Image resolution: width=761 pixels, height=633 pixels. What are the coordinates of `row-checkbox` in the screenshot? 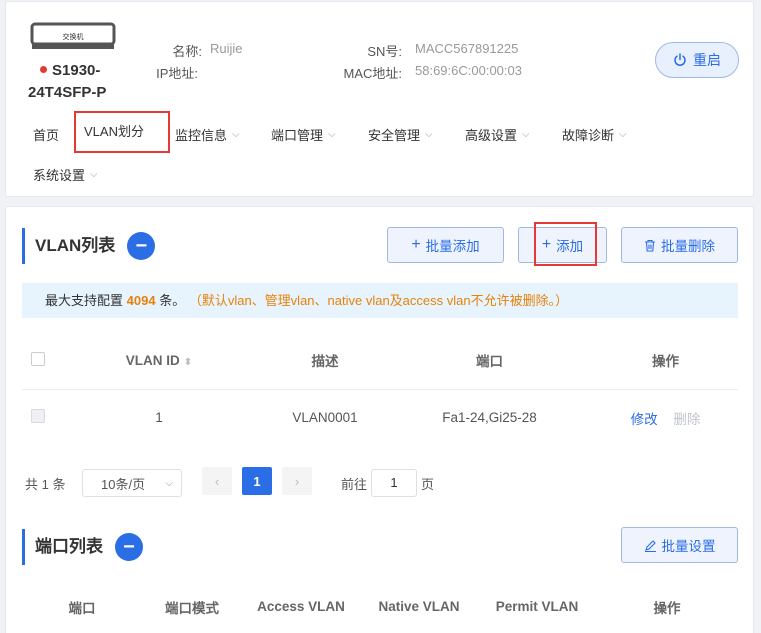 It's located at (38, 416).